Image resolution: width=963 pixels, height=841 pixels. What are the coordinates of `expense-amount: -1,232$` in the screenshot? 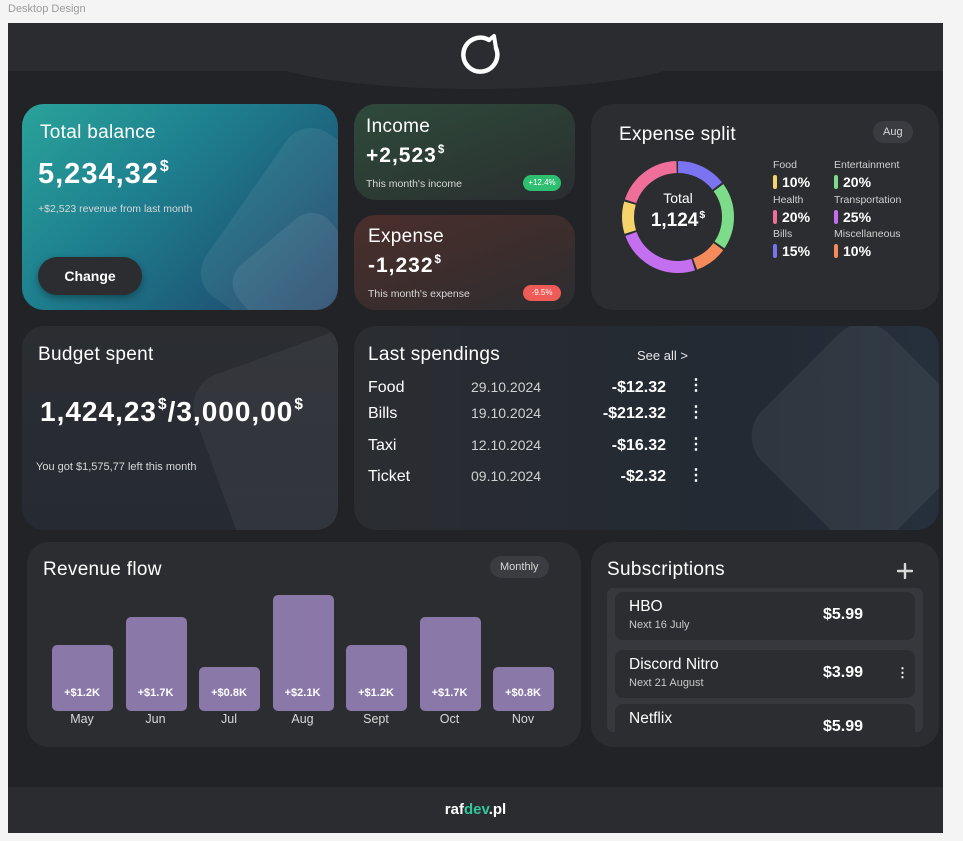 It's located at (405, 265).